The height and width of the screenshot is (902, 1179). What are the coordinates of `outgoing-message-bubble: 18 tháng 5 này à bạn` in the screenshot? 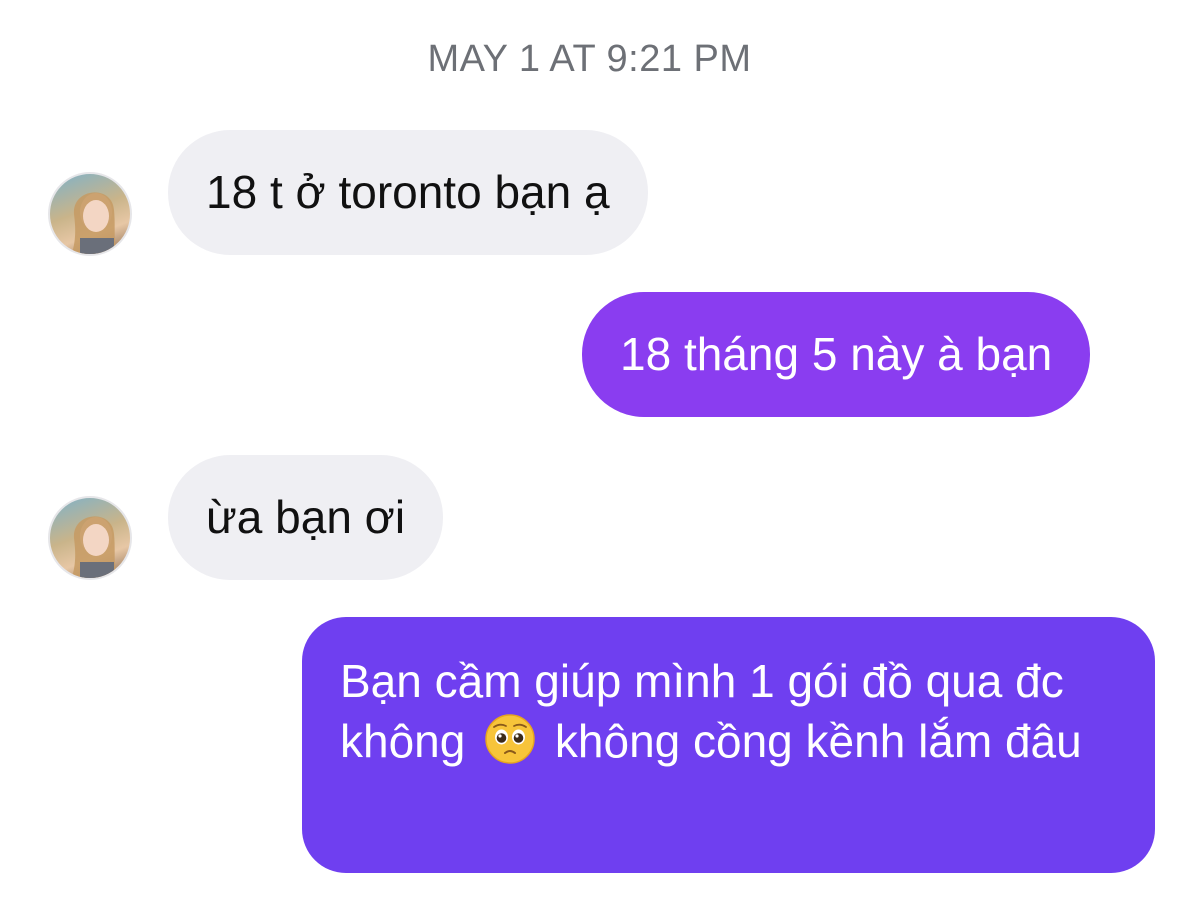 It's located at (836, 354).